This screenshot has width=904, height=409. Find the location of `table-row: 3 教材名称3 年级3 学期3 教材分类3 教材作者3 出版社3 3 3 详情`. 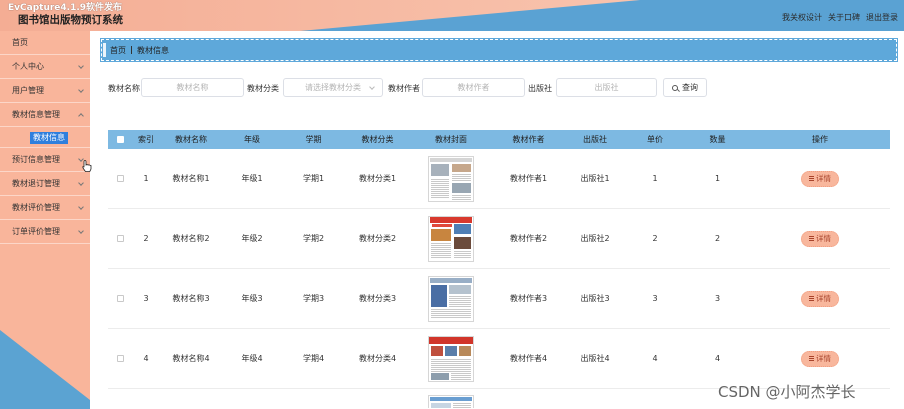

table-row: 3 教材名称3 年级3 学期3 教材分类3 教材作者3 出版社3 3 3 详情 is located at coordinates (499, 299).